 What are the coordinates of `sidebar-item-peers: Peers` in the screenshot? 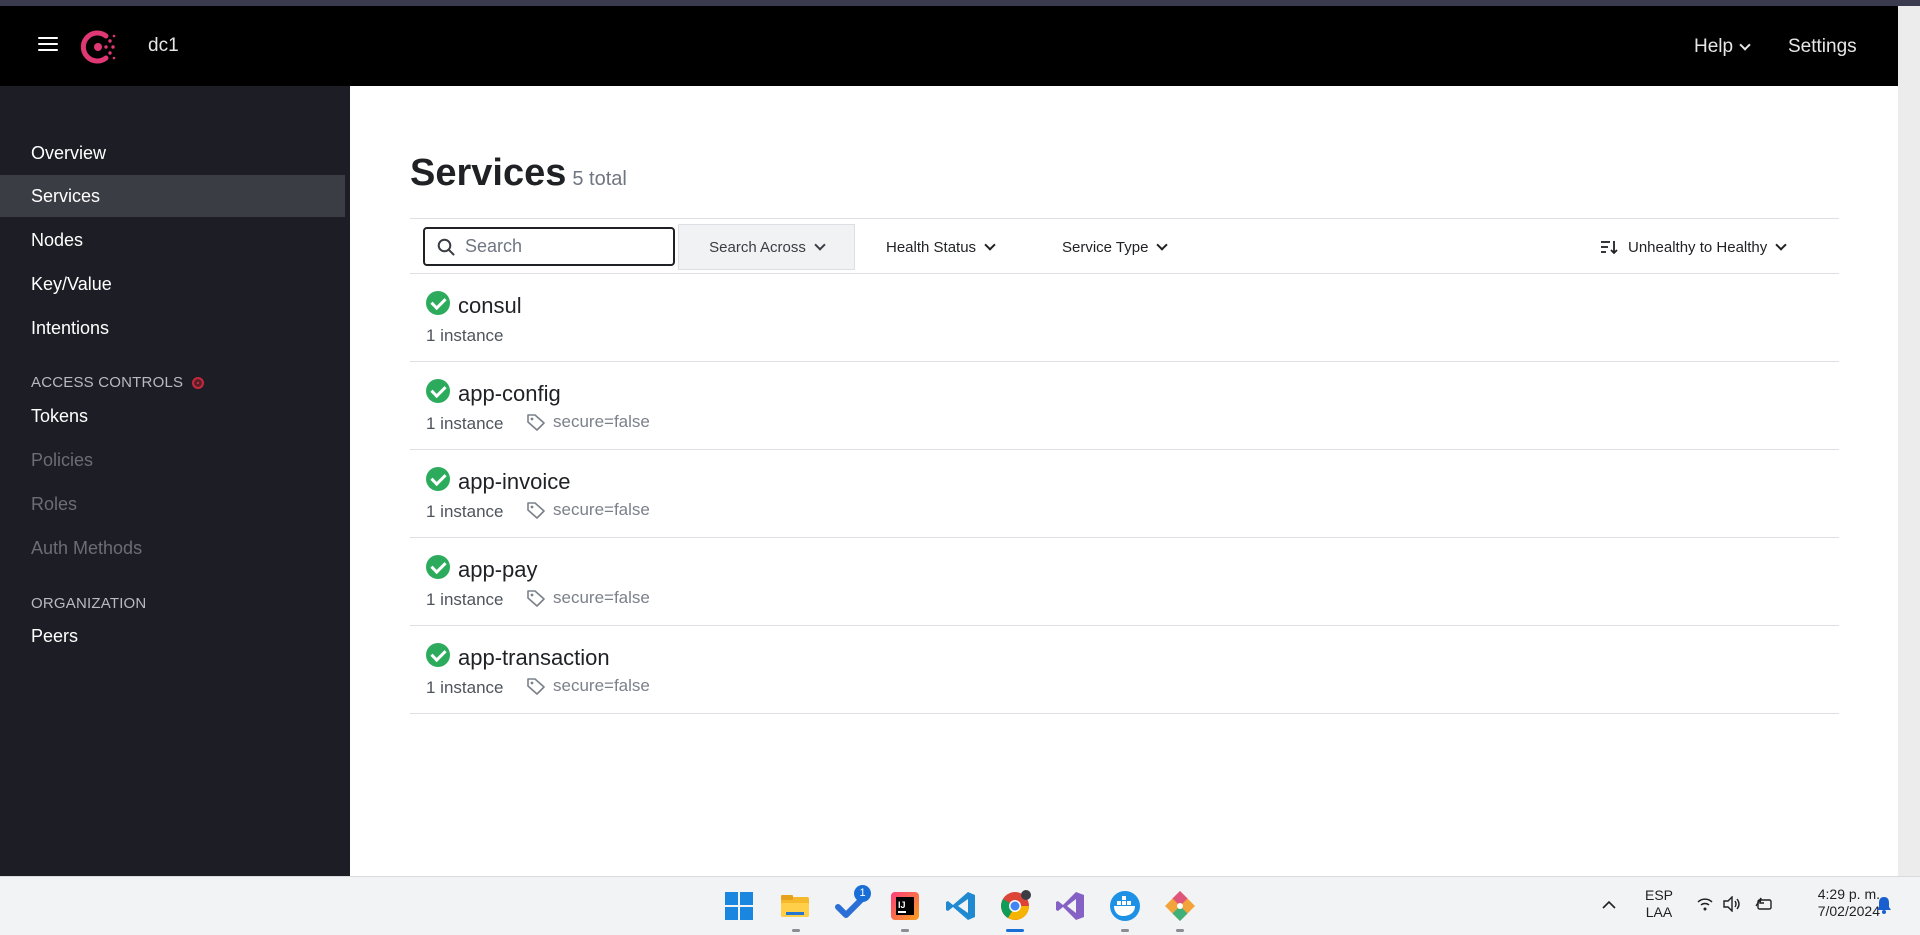 It's located at (175, 636).